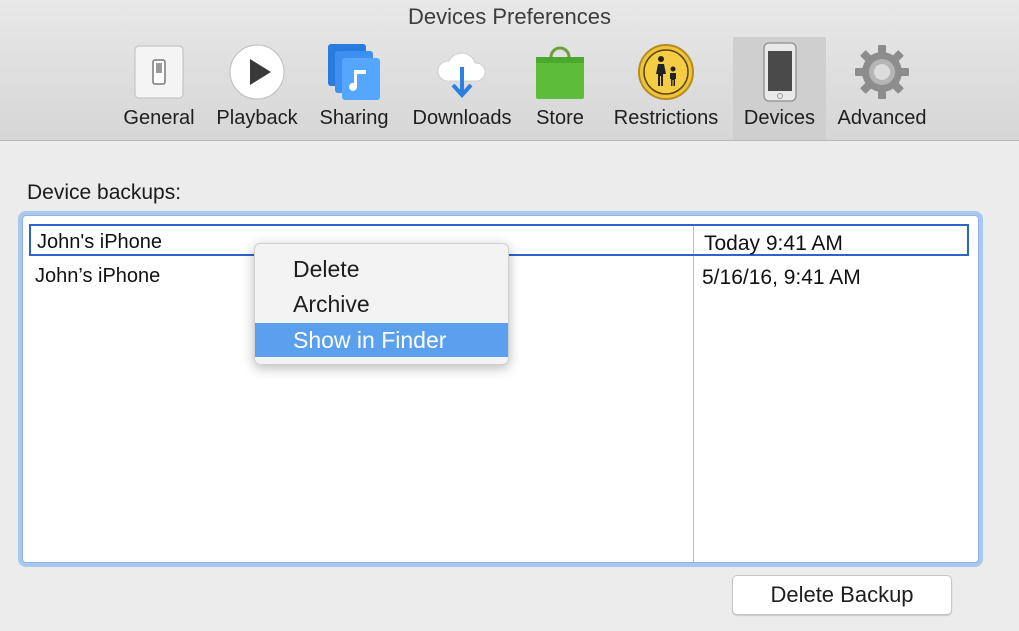 The image size is (1019, 631). Describe the element at coordinates (462, 118) in the screenshot. I see `tab-label: Downloads` at that location.